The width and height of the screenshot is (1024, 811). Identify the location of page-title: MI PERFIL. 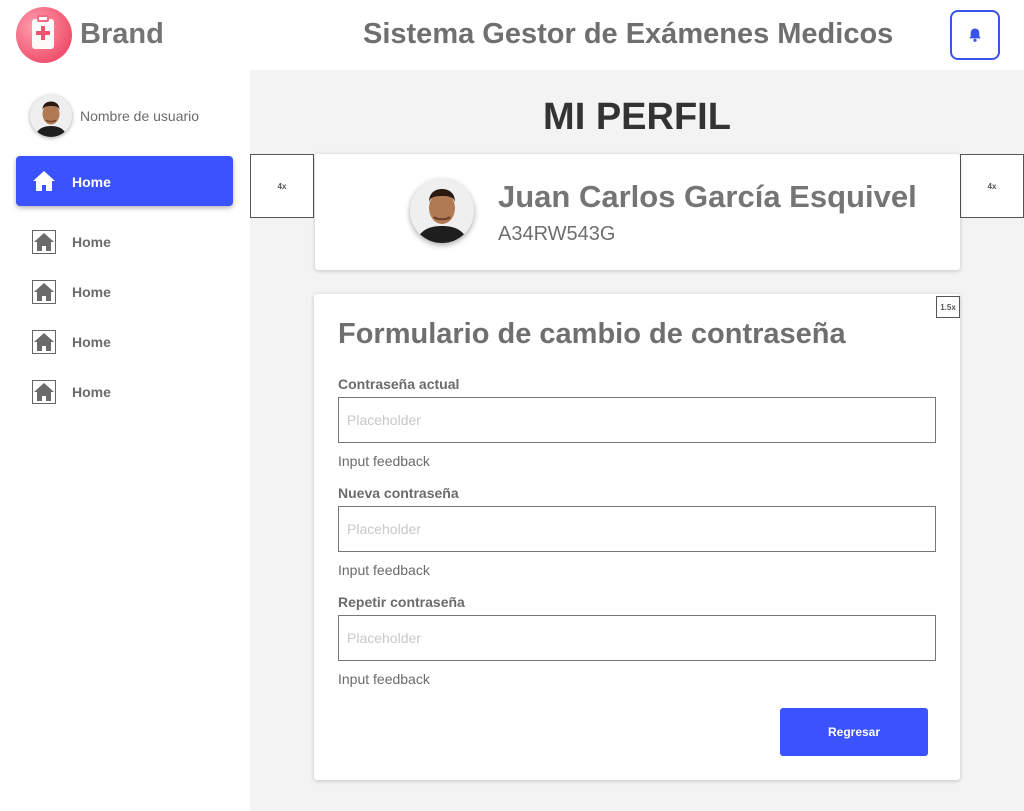
(637, 117).